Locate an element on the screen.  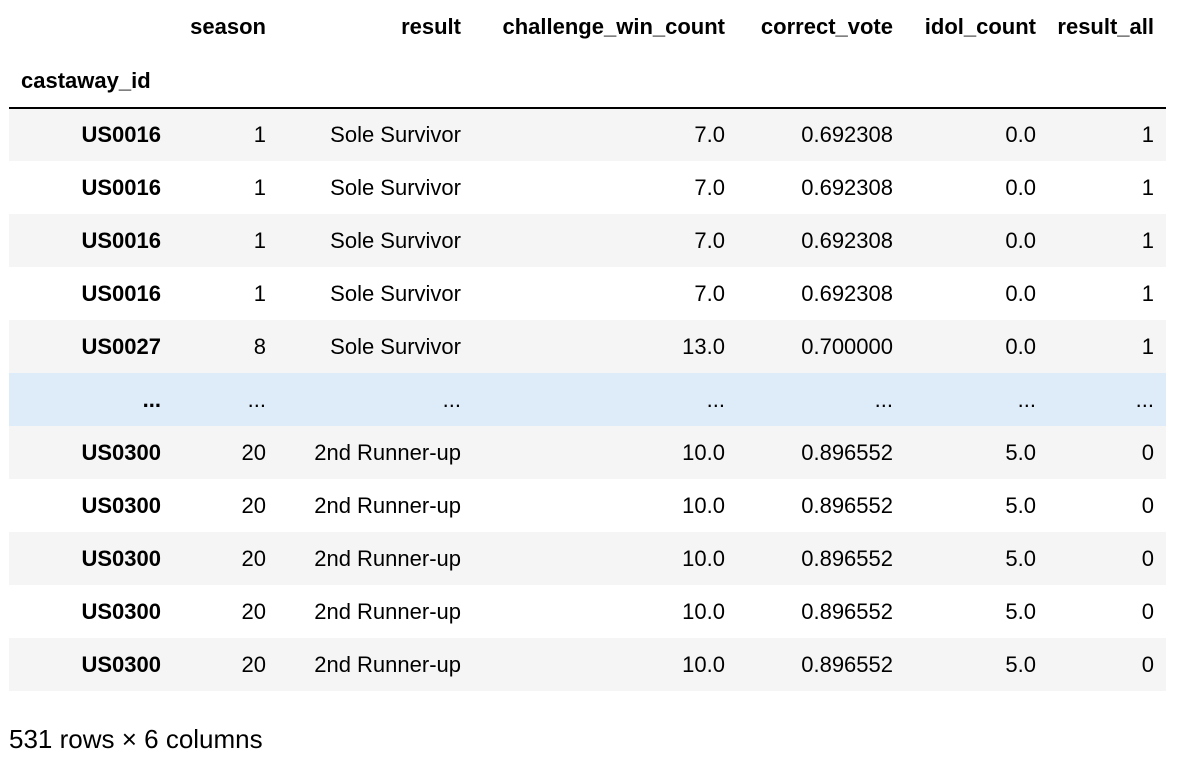
blank-corner-cell is located at coordinates (91, 27).